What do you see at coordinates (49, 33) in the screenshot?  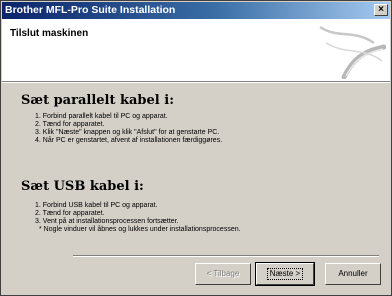 I see `page-title: Tilslut maskinen` at bounding box center [49, 33].